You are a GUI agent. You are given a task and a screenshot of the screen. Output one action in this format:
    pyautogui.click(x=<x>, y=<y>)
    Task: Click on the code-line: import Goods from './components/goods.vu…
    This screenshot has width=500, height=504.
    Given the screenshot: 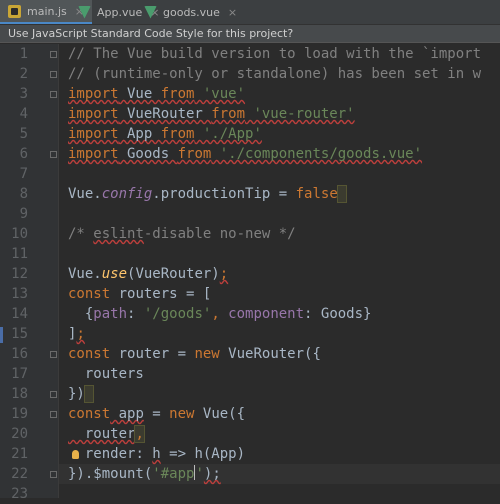 What is the action you would take?
    pyautogui.click(x=245, y=154)
    